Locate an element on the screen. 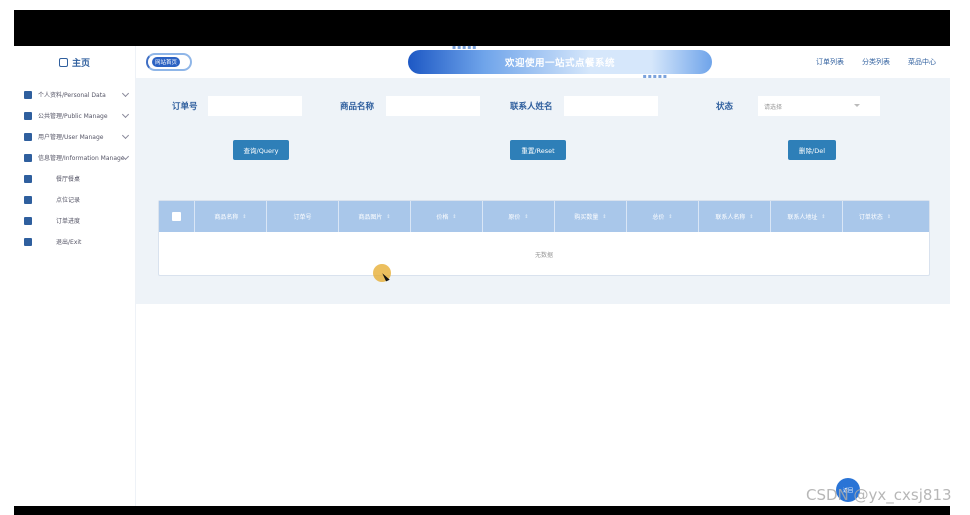  product-name-input is located at coordinates (433, 106).